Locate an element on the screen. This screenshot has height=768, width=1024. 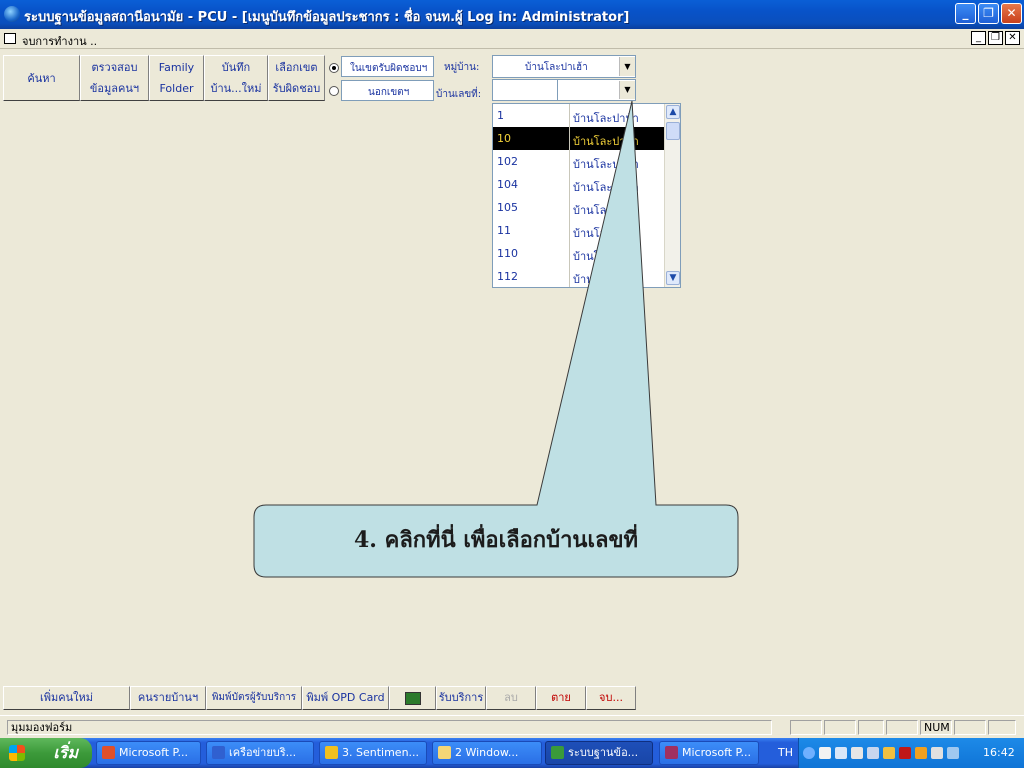
language-indicator: TH is located at coordinates (785, 752).